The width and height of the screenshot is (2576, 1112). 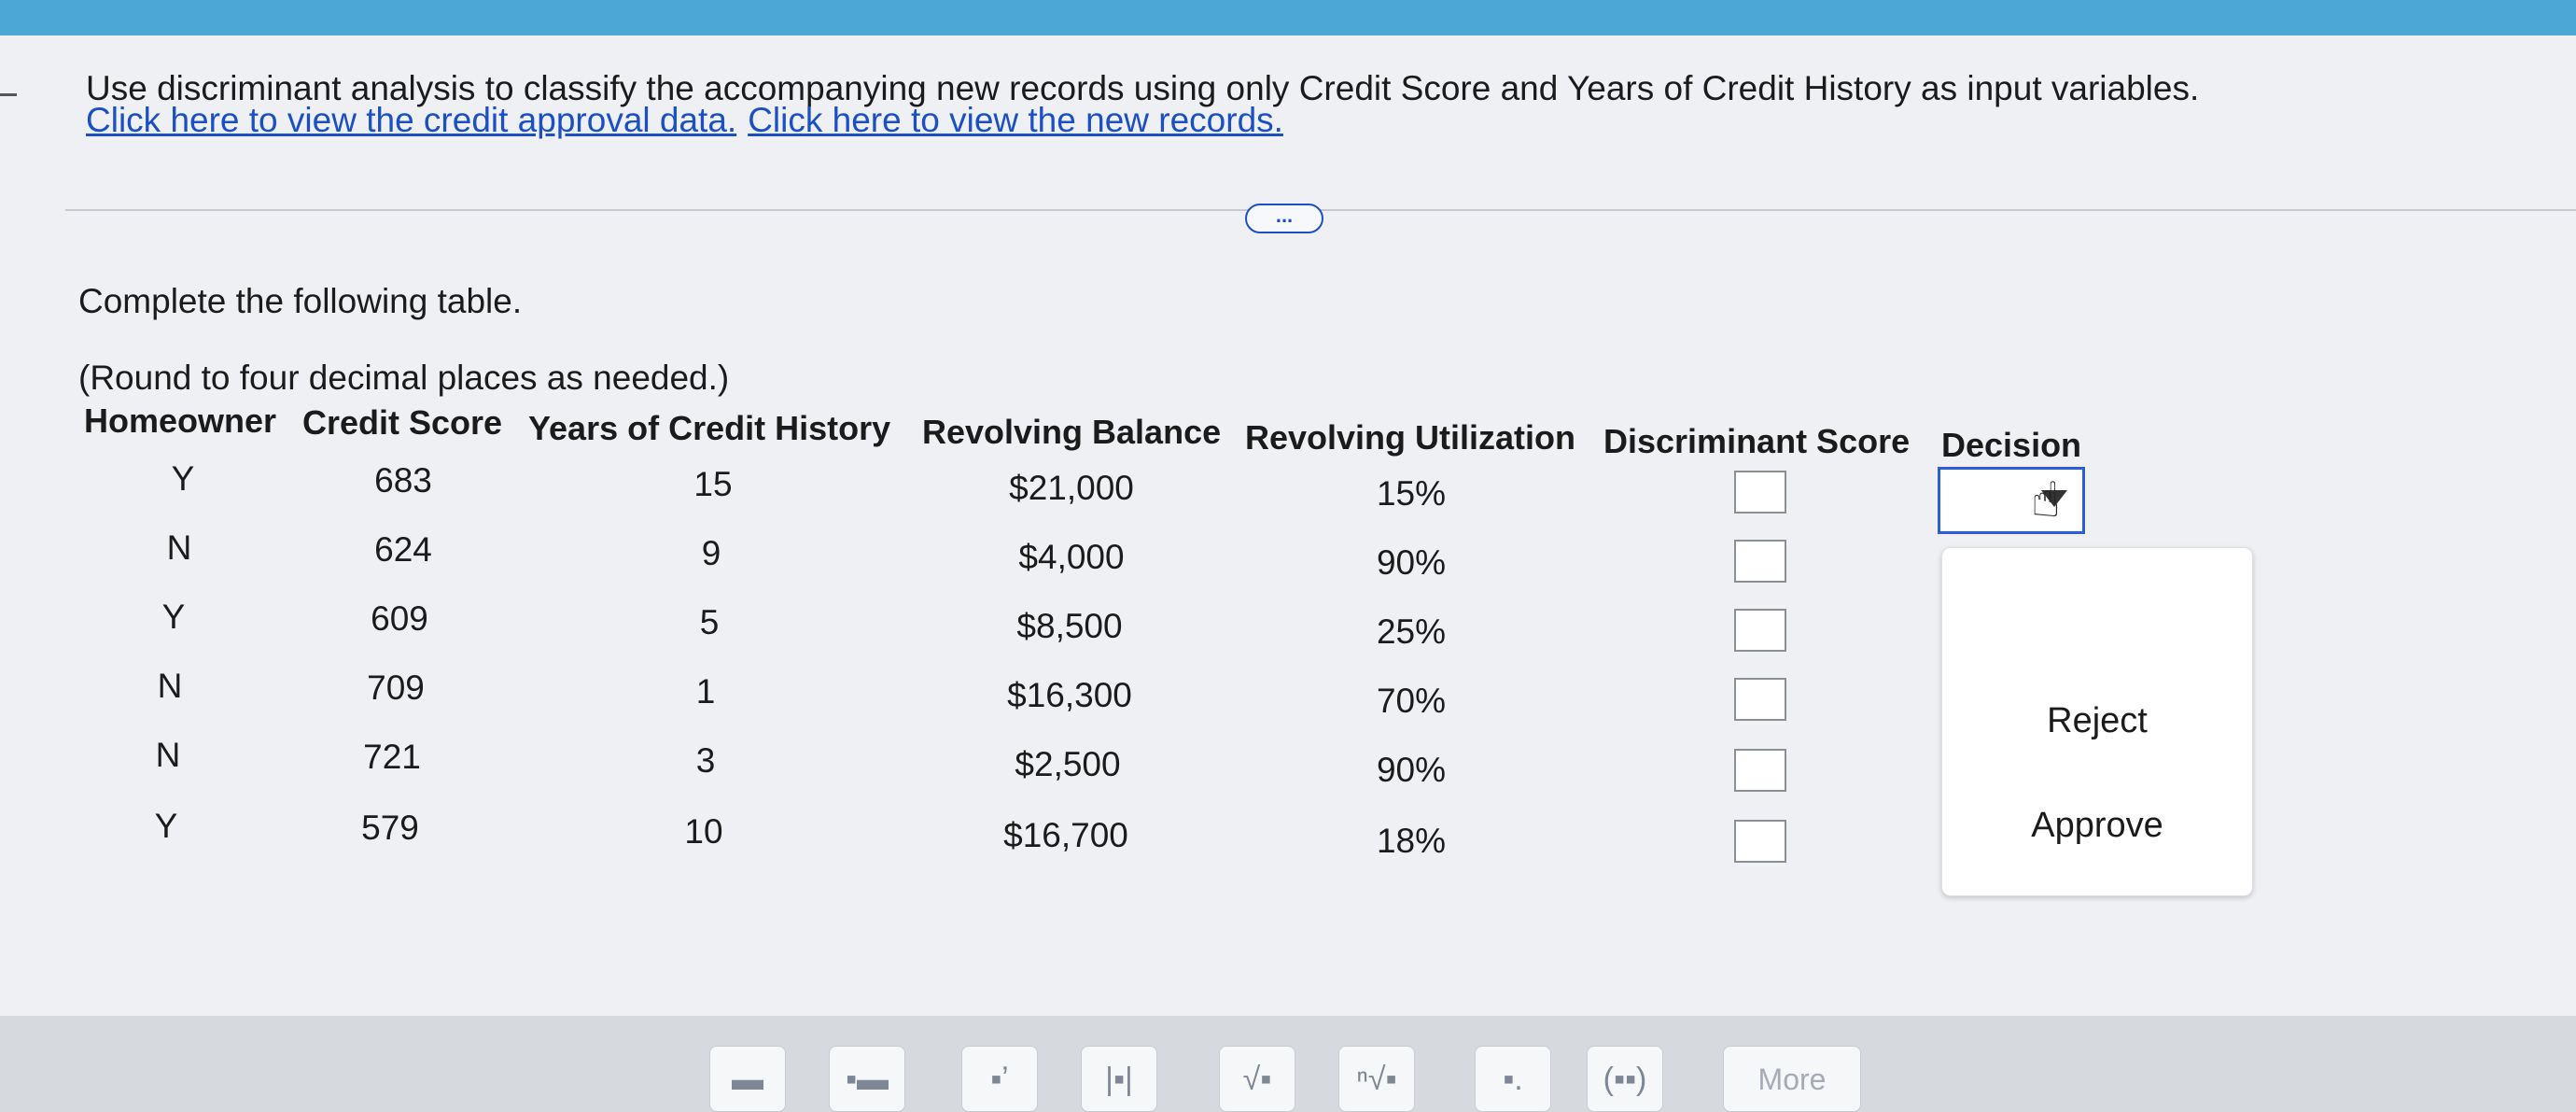 I want to click on cell-balance: $16,300, so click(x=1069, y=695).